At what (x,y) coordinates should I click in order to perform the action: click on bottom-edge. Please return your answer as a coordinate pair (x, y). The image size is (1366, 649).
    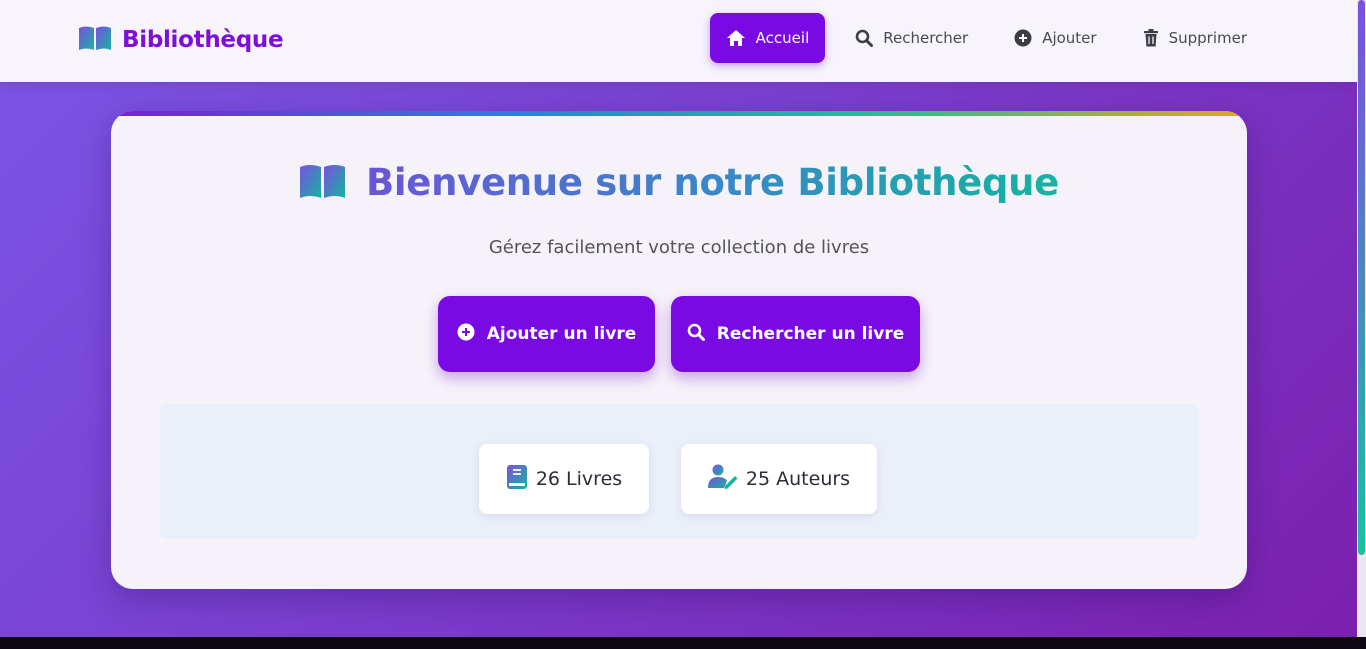
    Looking at the image, I should click on (683, 643).